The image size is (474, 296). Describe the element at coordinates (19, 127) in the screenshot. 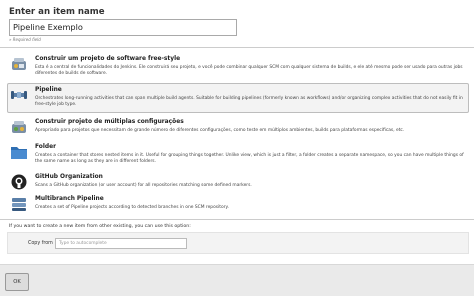

I see `multi-config-project-icon` at that location.